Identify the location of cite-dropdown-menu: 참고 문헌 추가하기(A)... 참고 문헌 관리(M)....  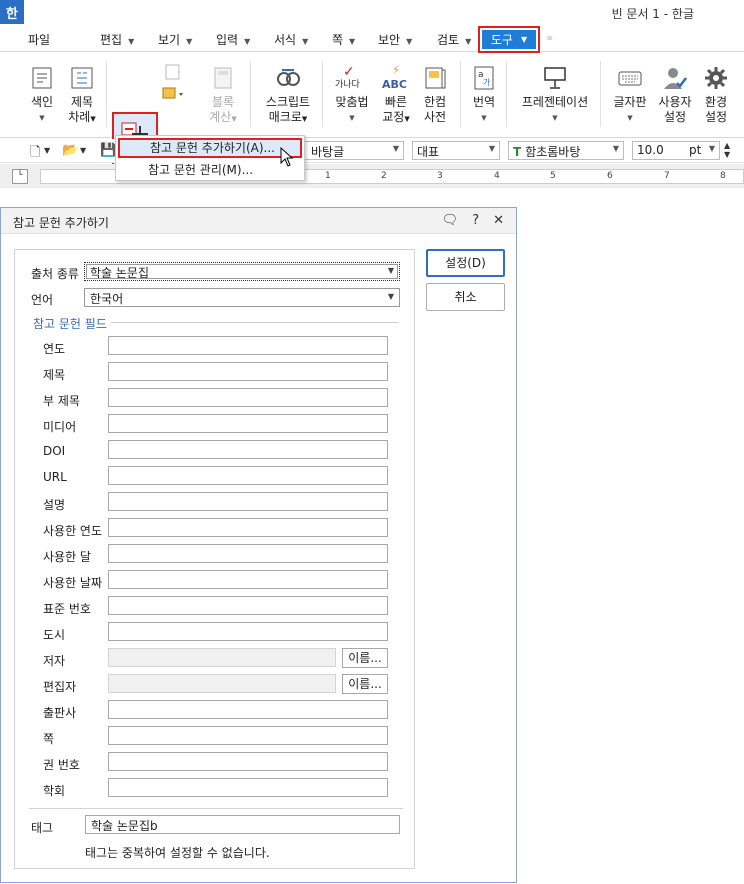
(210, 158).